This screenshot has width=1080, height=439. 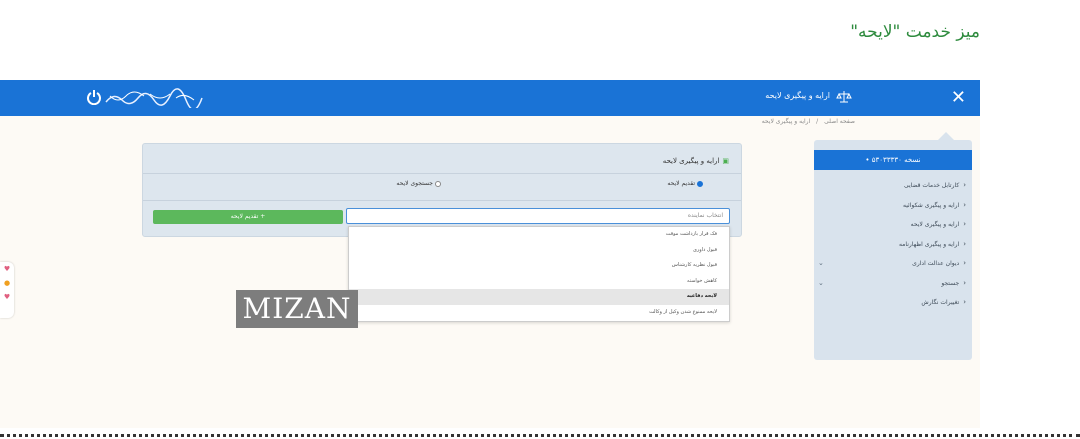 I want to click on mizan-watermark: MIZAN, so click(x=297, y=309).